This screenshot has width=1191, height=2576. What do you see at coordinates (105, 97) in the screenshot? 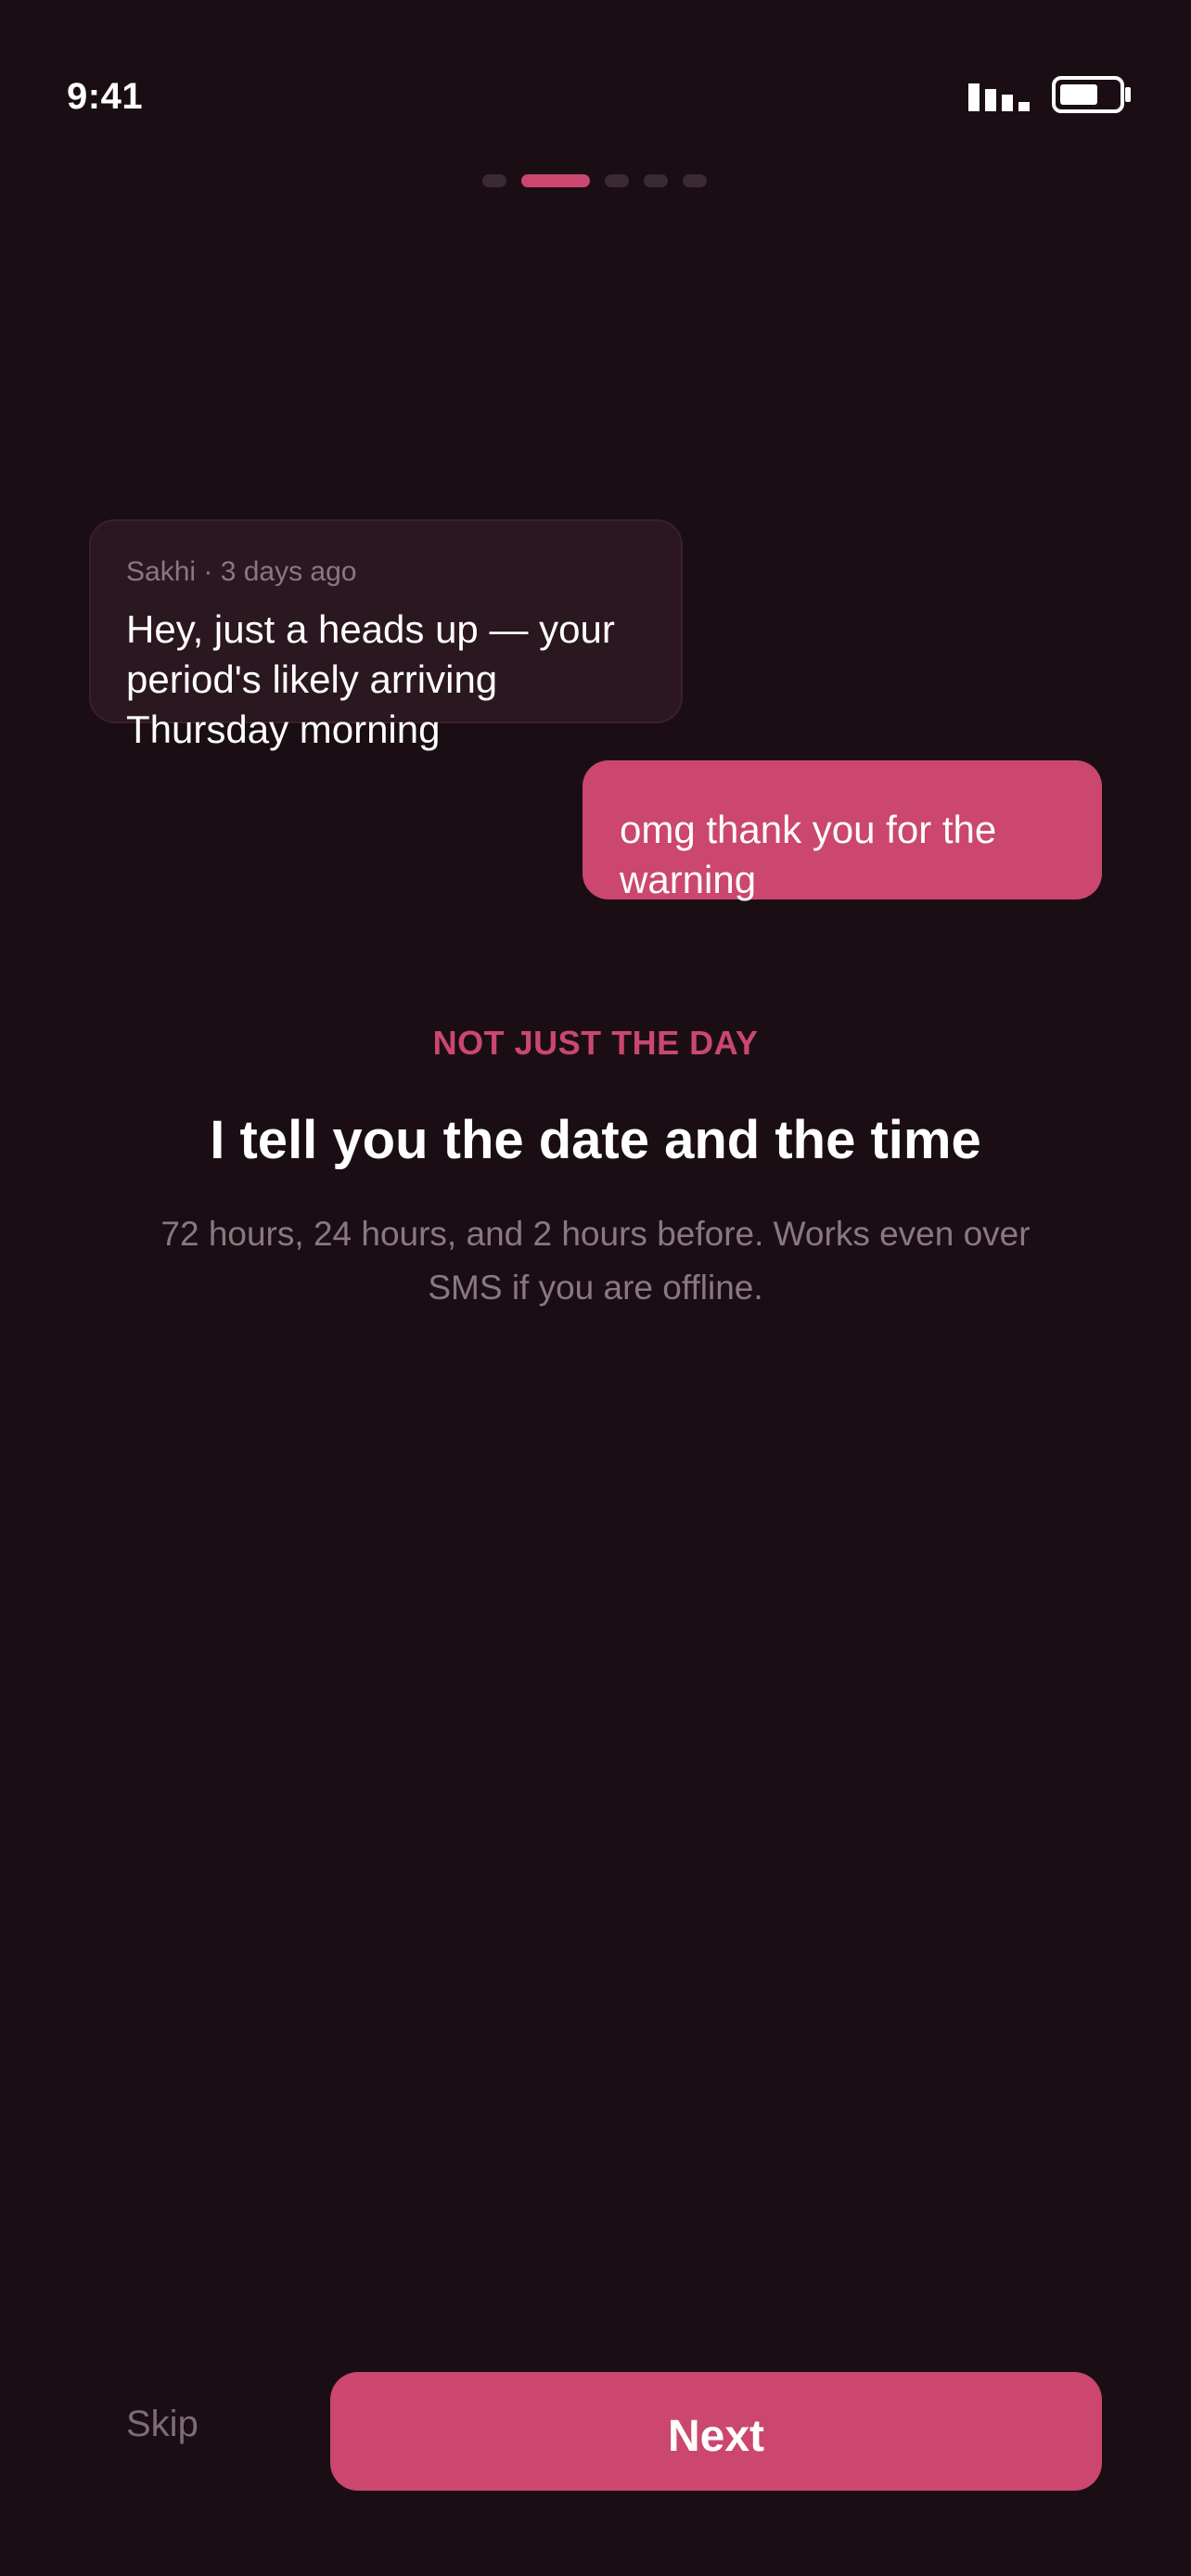
I see `status-time: 9:41` at bounding box center [105, 97].